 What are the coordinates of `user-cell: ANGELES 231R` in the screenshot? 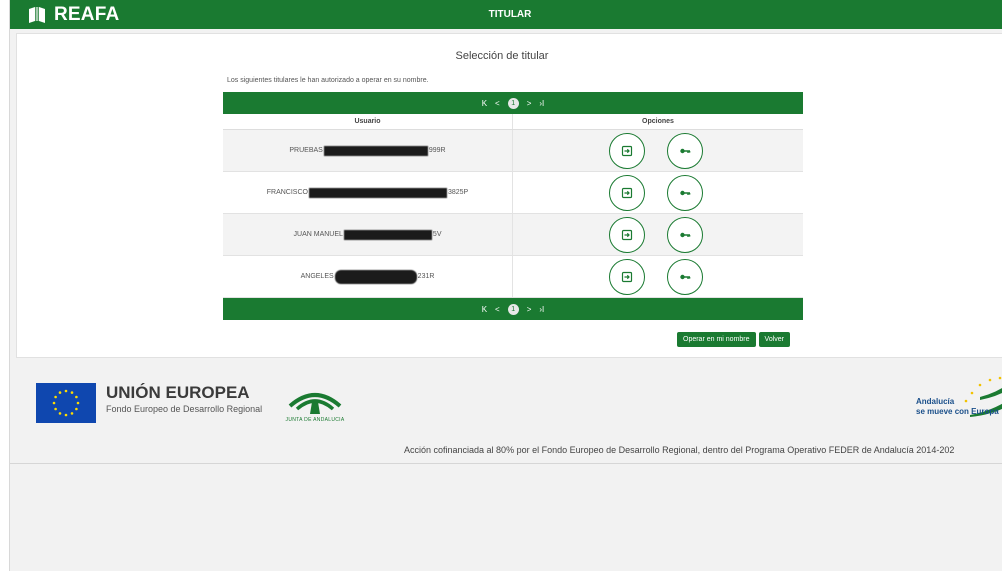 It's located at (368, 276).